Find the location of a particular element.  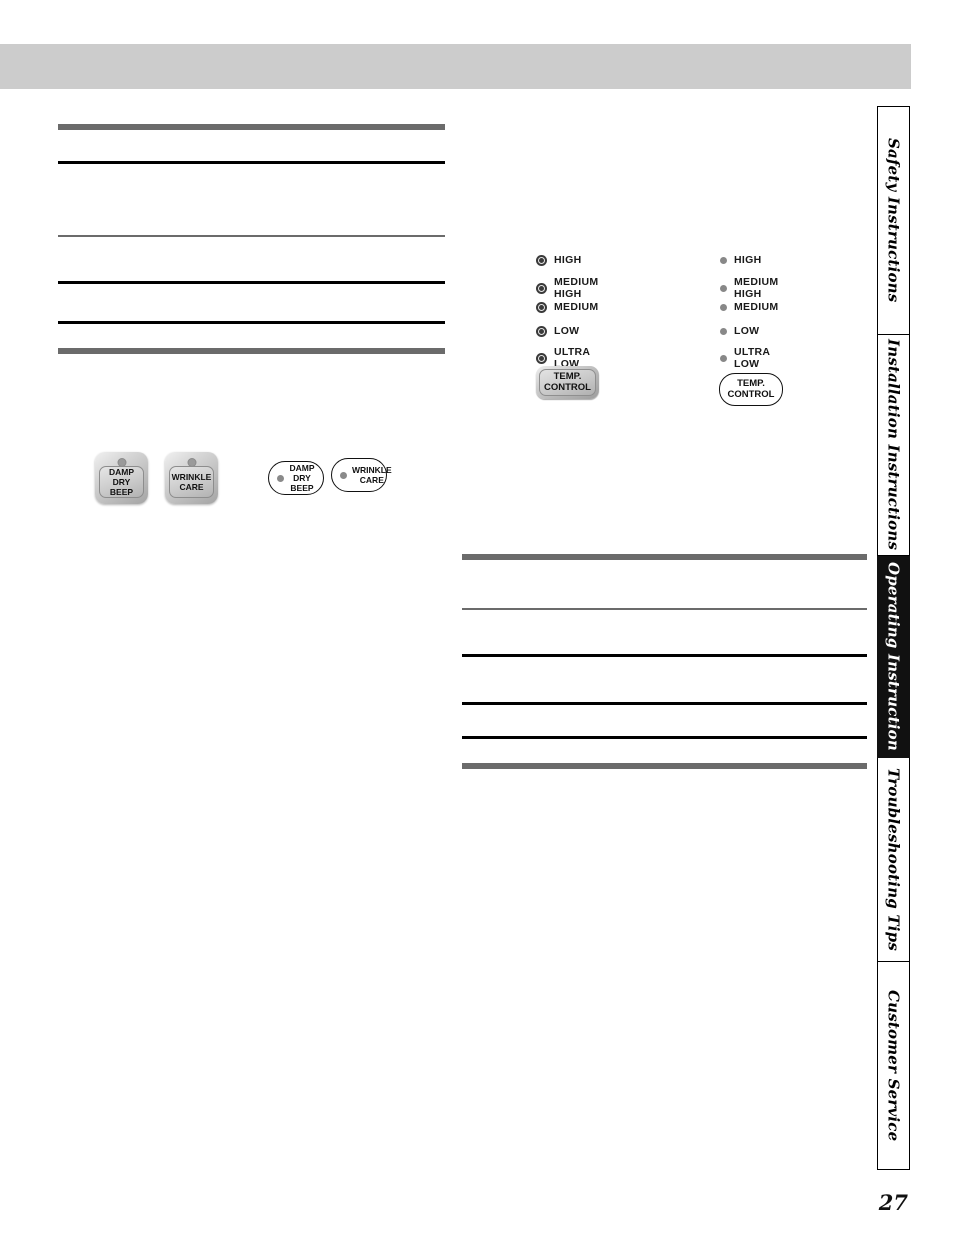

side-tab-operating-instruction: Operating Instruction is located at coordinates (893, 657).